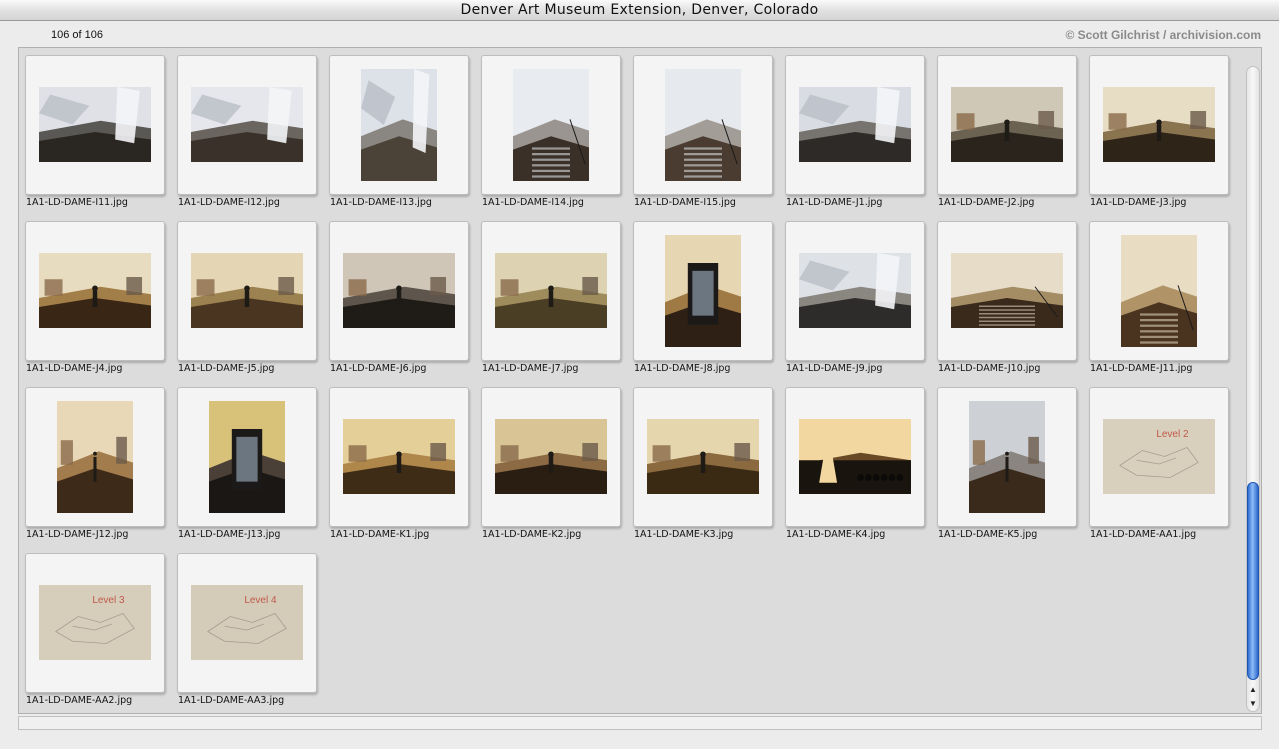  I want to click on thumbnail-filename: 1A1-LD-DAME-J1.jpg, so click(834, 202).